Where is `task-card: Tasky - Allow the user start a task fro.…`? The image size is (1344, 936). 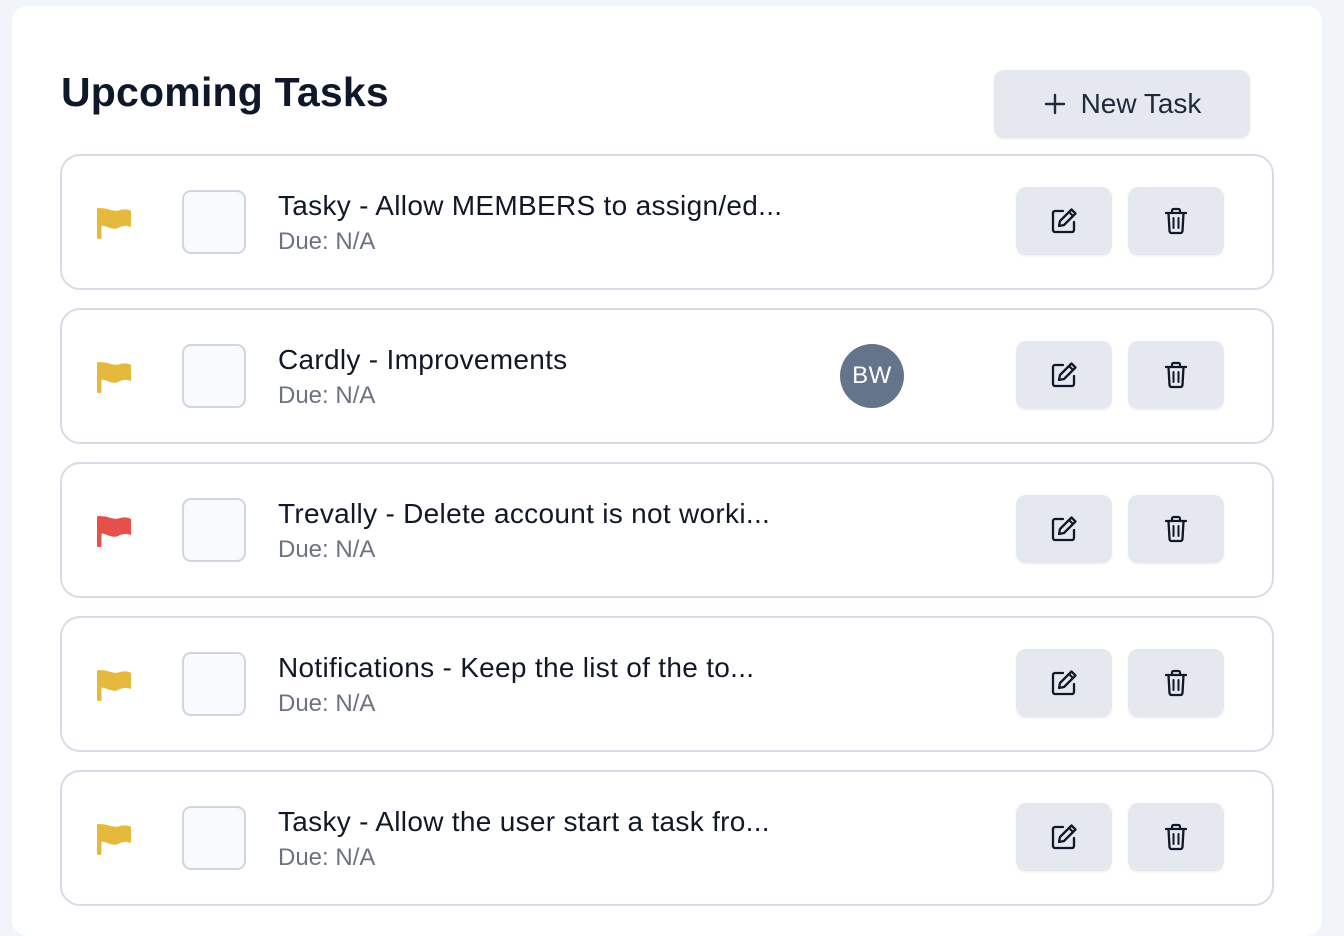
task-card: Tasky - Allow the user start a task fro.… is located at coordinates (667, 838).